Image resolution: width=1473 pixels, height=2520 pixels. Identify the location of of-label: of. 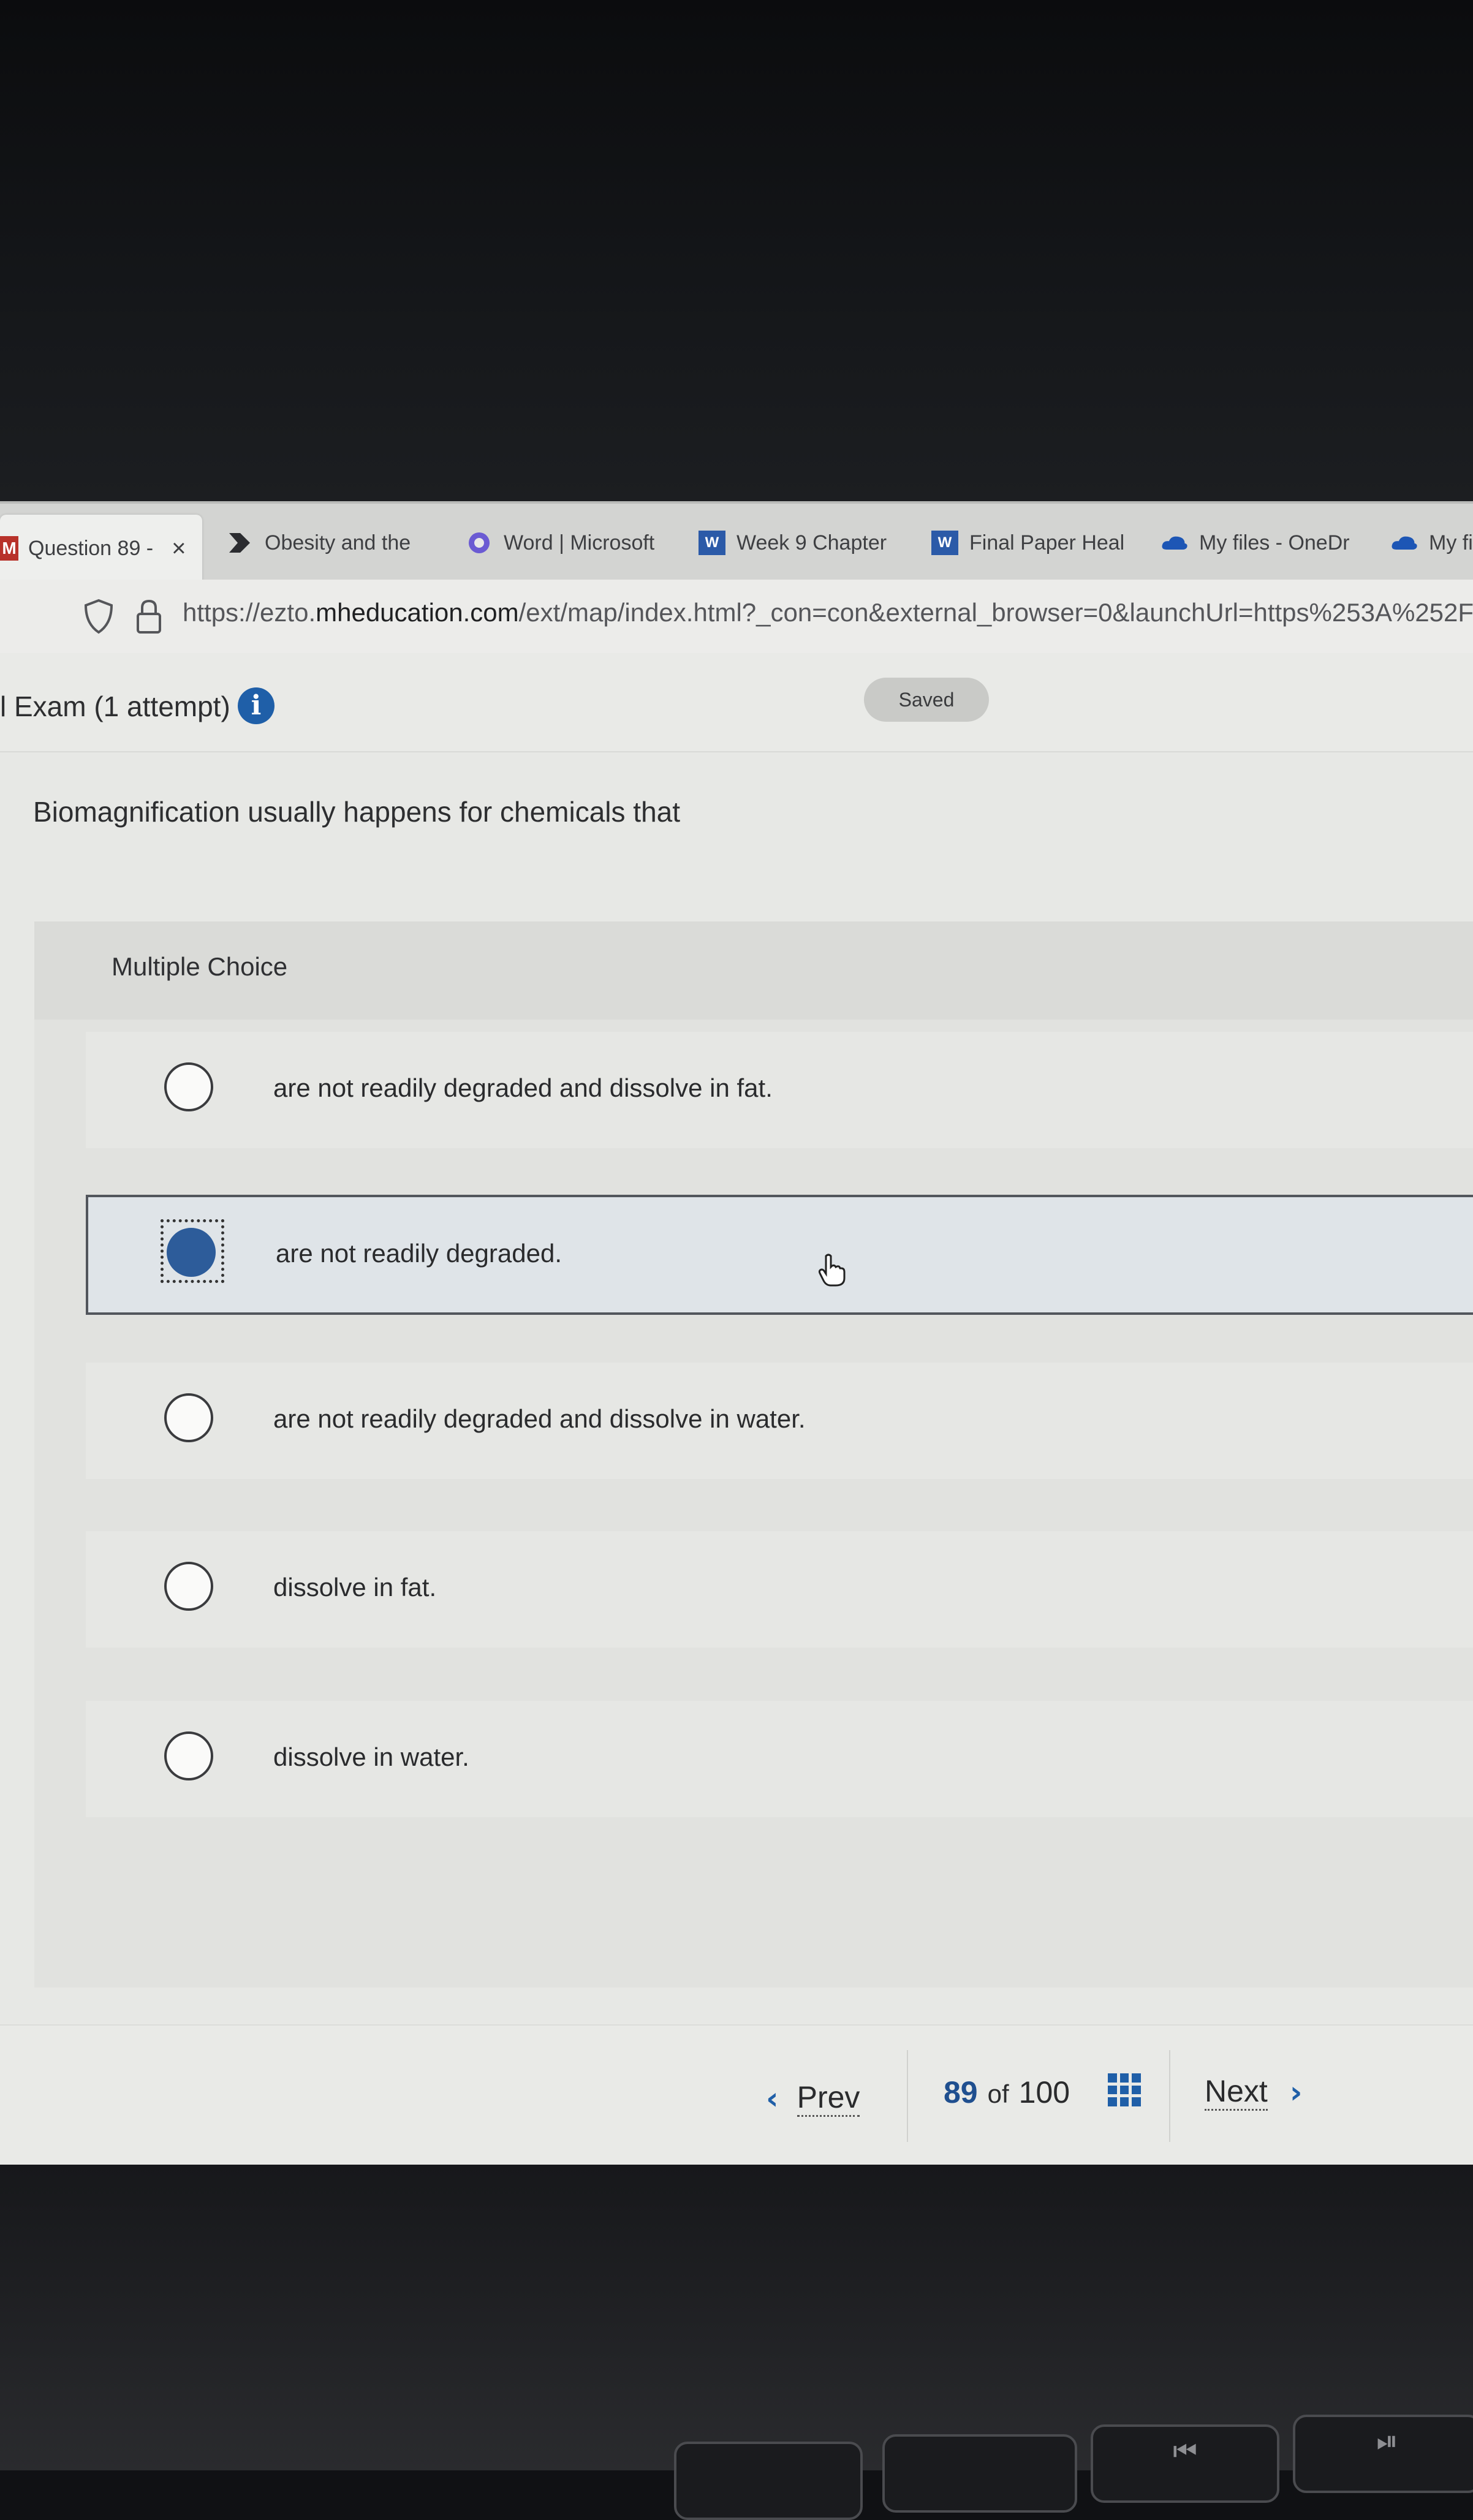
(998, 2093).